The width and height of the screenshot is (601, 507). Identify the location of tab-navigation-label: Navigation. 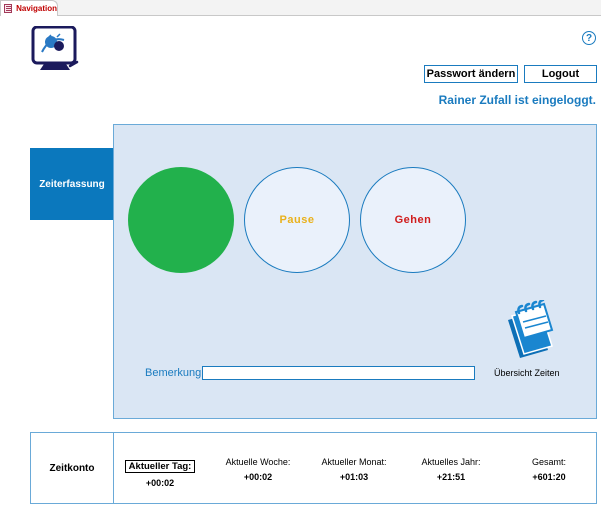
(36, 8).